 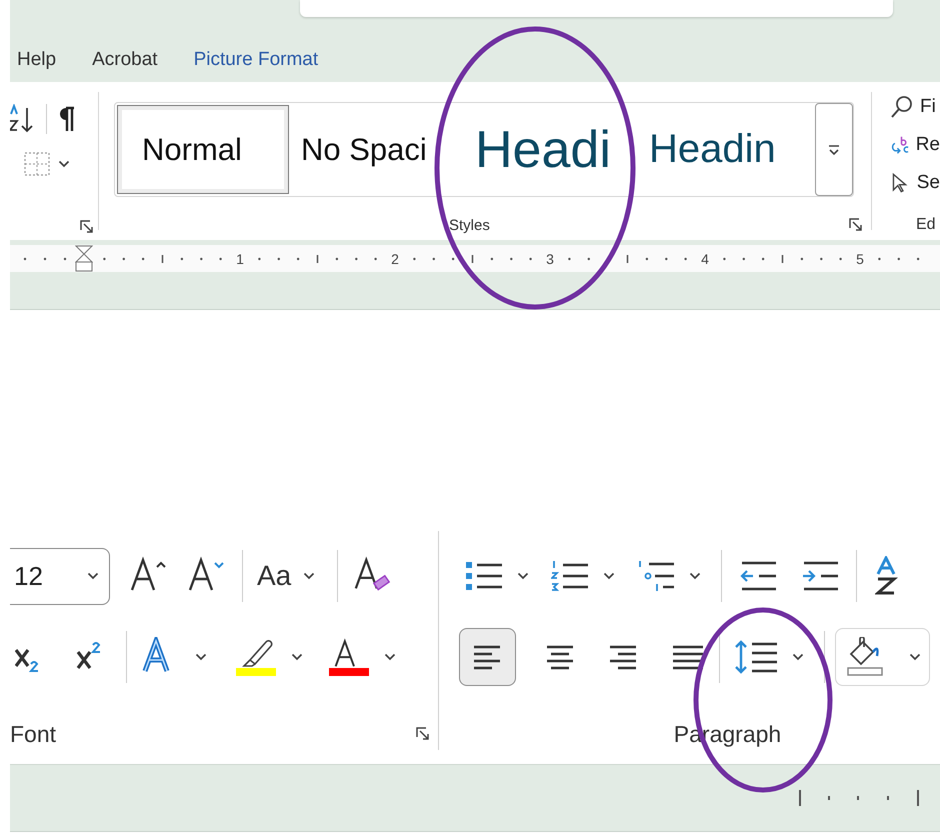 What do you see at coordinates (33, 734) in the screenshot?
I see `group-label: Font` at bounding box center [33, 734].